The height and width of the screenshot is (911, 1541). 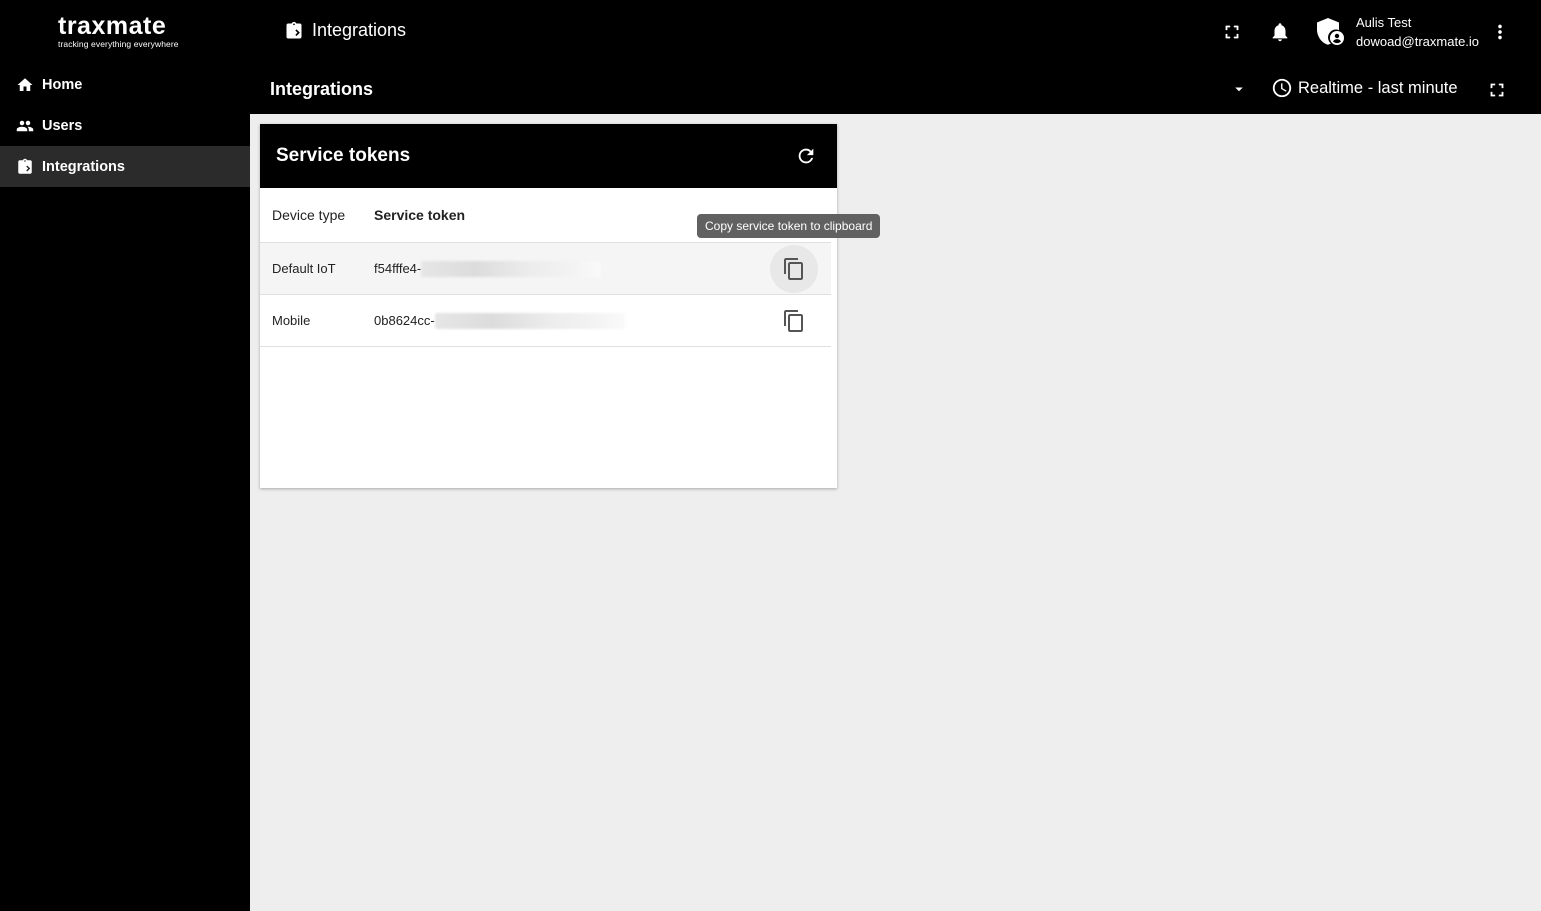 What do you see at coordinates (62, 84) in the screenshot?
I see `sidebar-item-label: Home` at bounding box center [62, 84].